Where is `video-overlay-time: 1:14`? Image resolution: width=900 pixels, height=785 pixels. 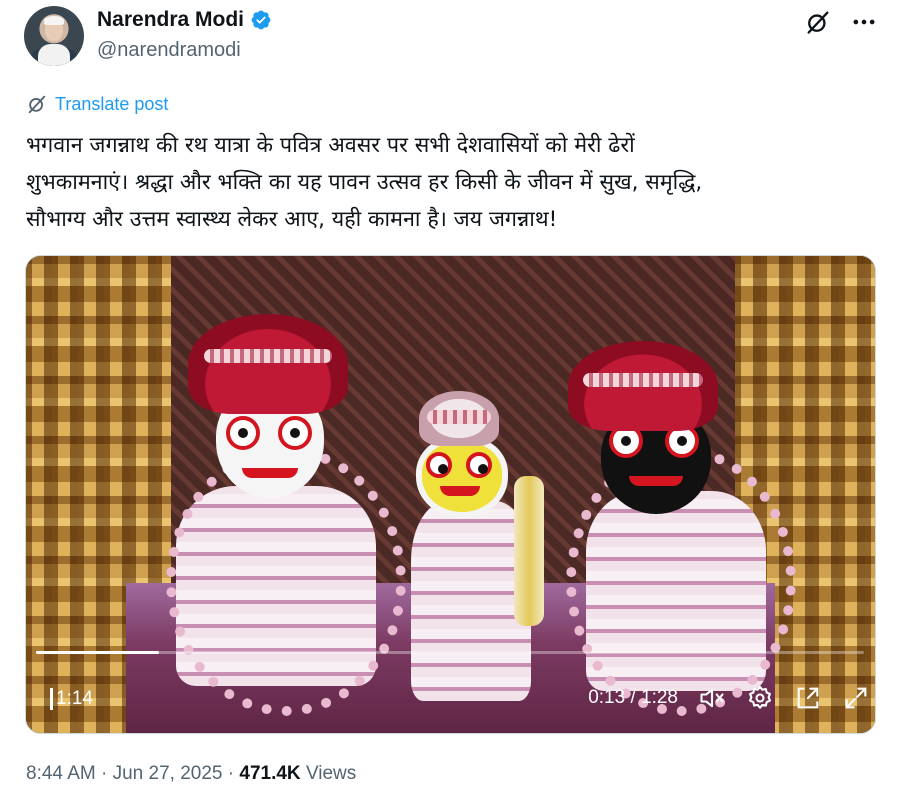
video-overlay-time: 1:14 is located at coordinates (74, 698).